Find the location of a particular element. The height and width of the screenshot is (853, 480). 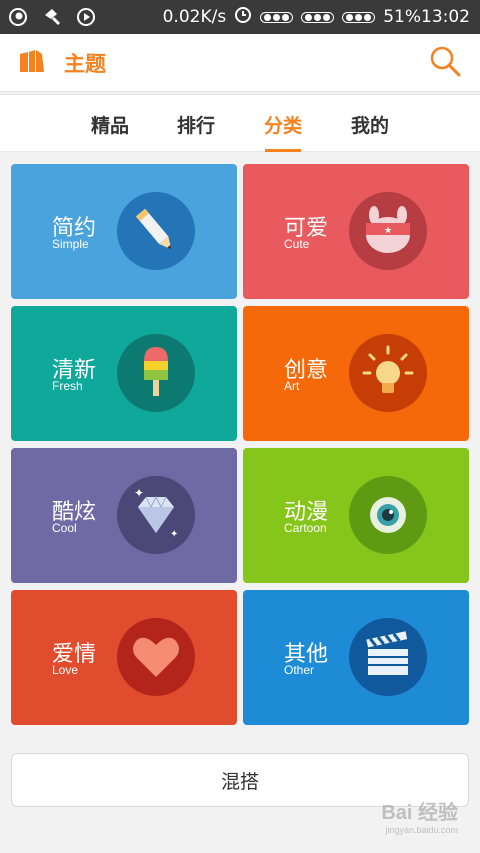

tab-ranking: 排行 is located at coordinates (196, 124).